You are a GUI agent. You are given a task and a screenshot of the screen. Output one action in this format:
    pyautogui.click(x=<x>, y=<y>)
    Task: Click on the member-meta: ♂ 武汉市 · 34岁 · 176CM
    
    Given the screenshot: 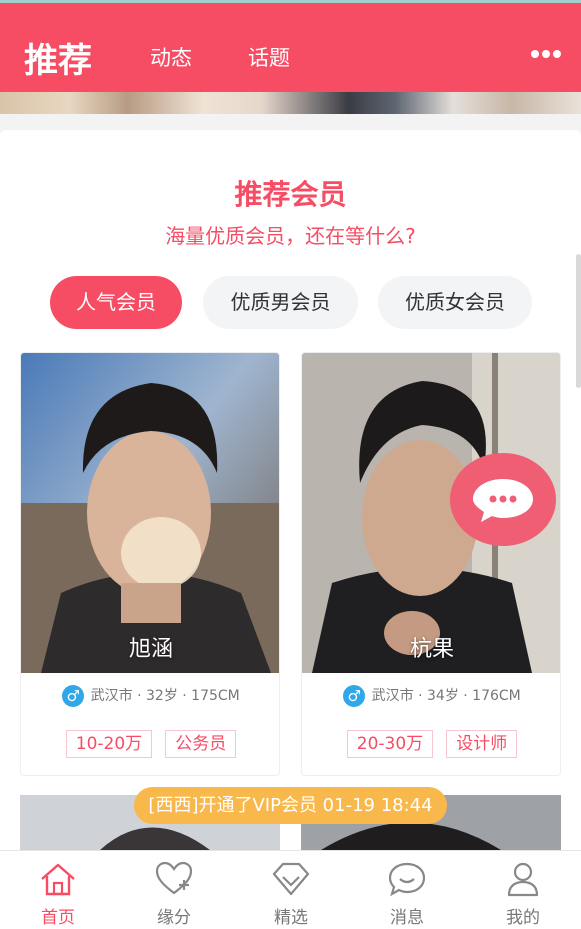 What is the action you would take?
    pyautogui.click(x=431, y=696)
    